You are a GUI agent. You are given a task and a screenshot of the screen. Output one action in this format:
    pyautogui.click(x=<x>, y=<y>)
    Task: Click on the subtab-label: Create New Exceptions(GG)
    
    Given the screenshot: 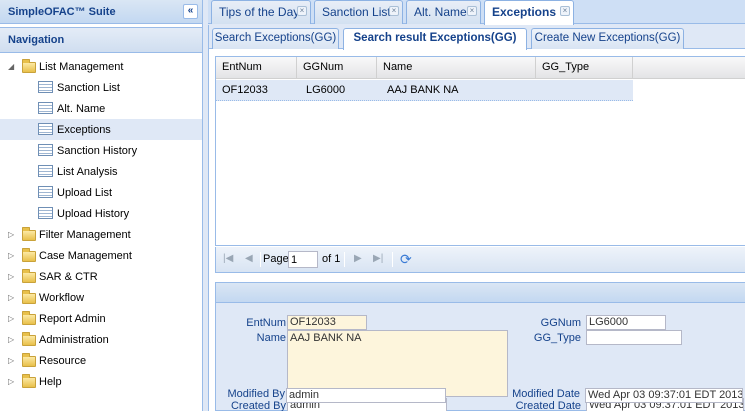 What is the action you would take?
    pyautogui.click(x=607, y=38)
    